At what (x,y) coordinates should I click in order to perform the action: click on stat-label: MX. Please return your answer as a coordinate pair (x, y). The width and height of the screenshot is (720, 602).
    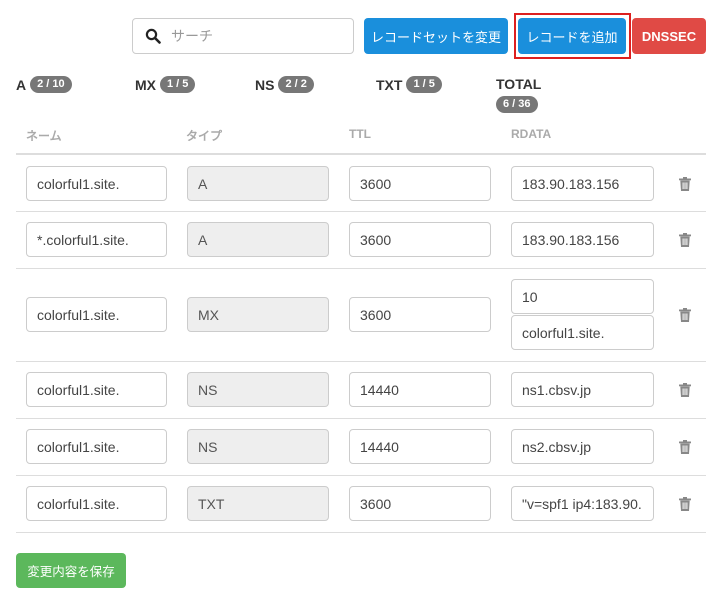
    Looking at the image, I should click on (145, 84).